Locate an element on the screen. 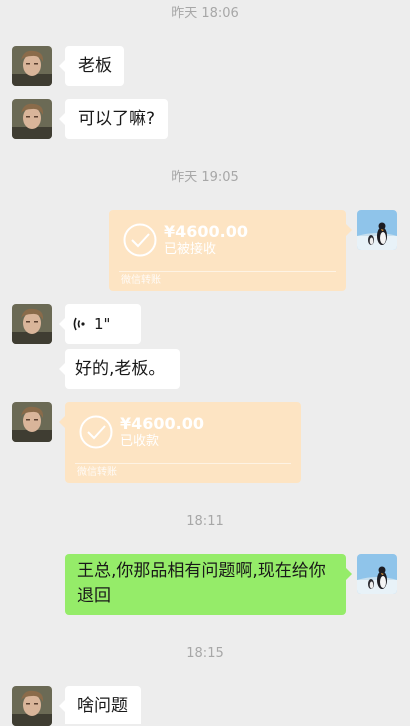  message-text: 啥问题 is located at coordinates (102, 706).